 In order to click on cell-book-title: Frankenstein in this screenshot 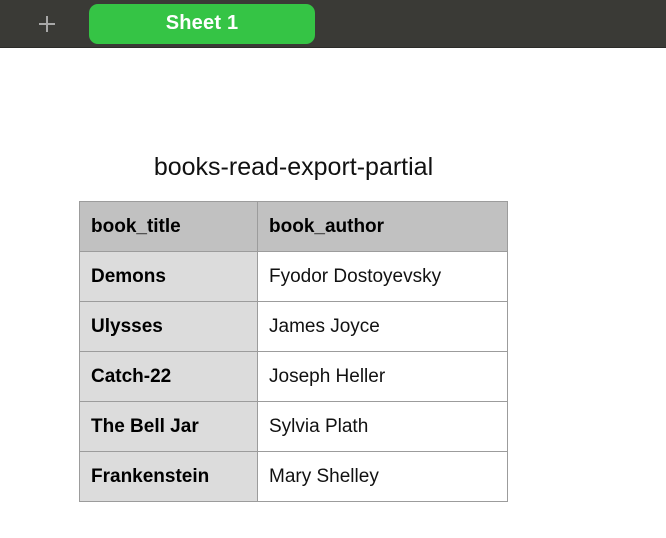, I will do `click(168, 476)`.